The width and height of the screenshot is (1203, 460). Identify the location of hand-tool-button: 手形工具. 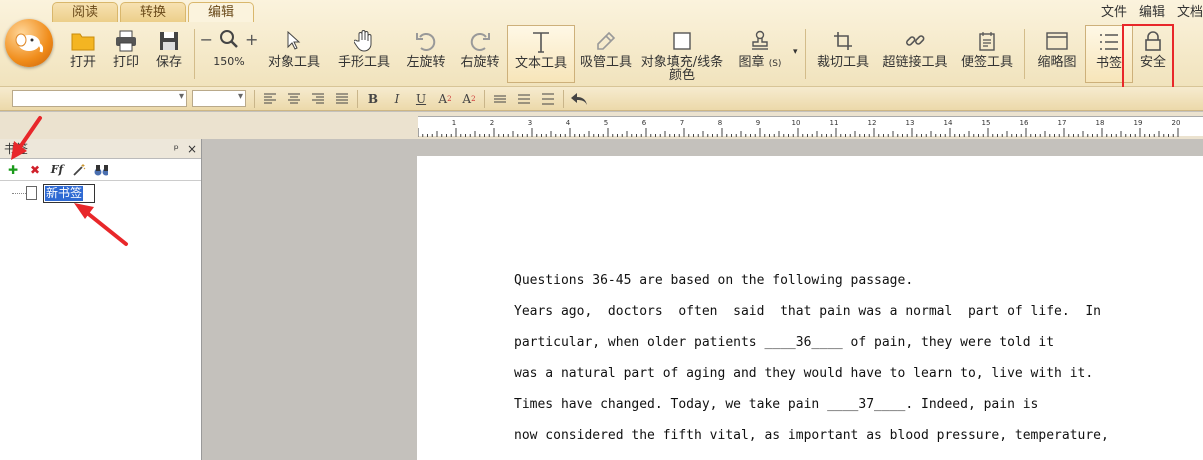
(364, 54).